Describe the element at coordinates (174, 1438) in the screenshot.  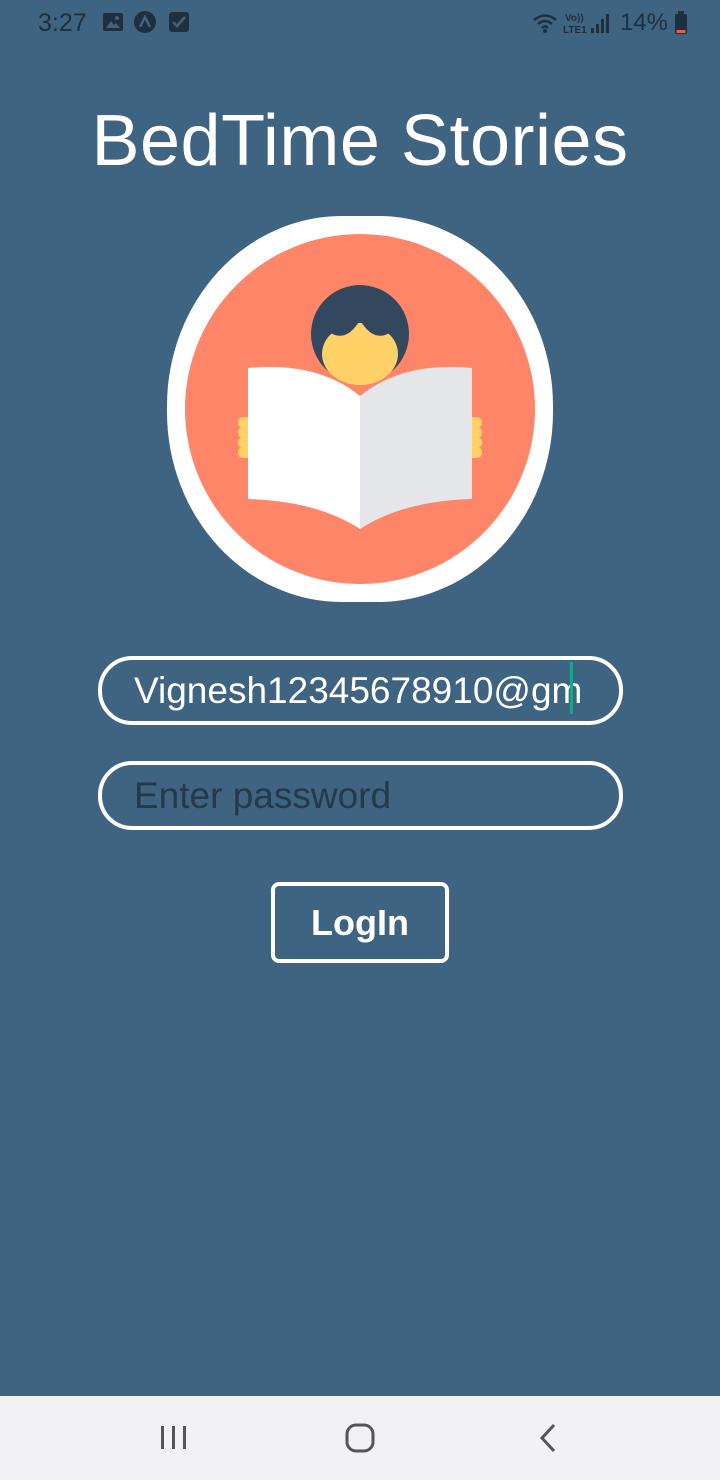
I see `recent-apps-icon` at that location.